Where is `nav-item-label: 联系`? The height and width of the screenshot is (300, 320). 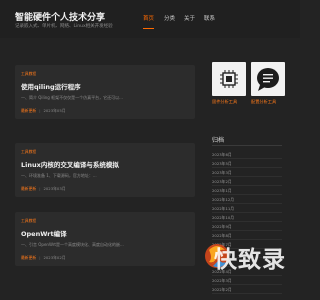 nav-item-label: 联系 is located at coordinates (210, 19).